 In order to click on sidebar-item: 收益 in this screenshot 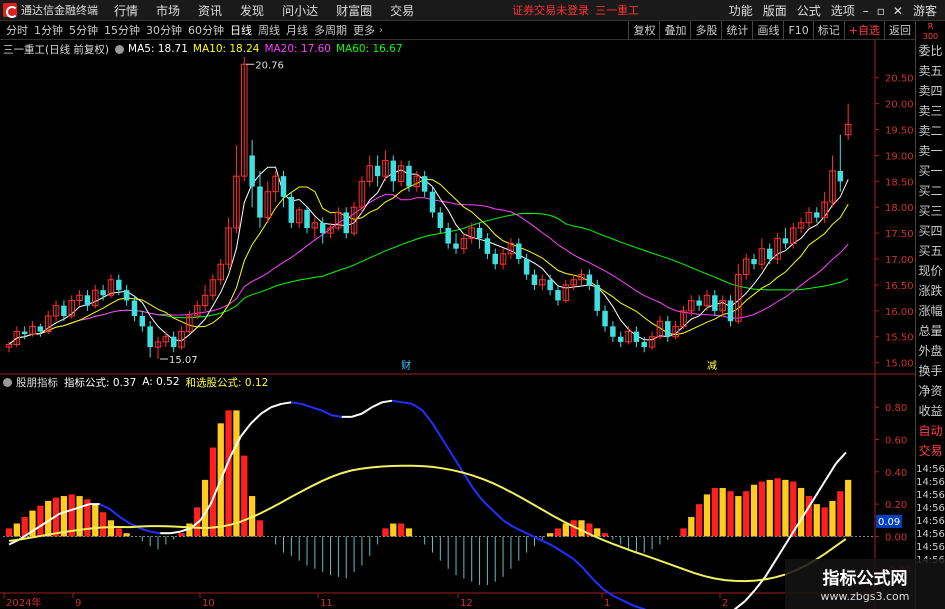, I will do `click(930, 411)`.